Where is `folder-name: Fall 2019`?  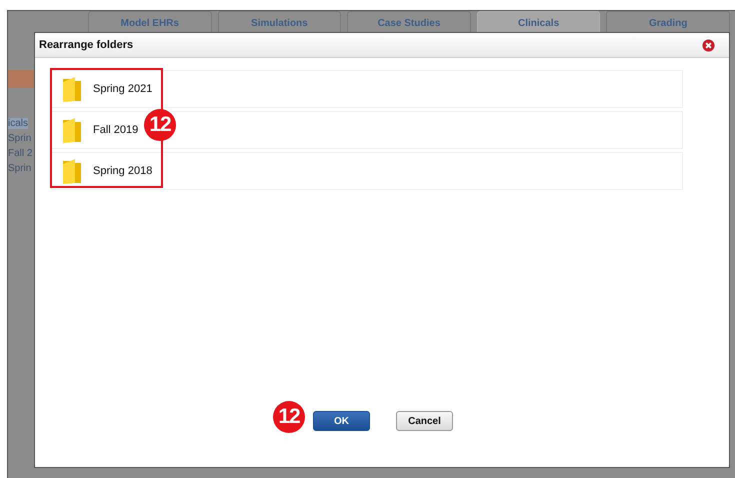
folder-name: Fall 2019 is located at coordinates (115, 130).